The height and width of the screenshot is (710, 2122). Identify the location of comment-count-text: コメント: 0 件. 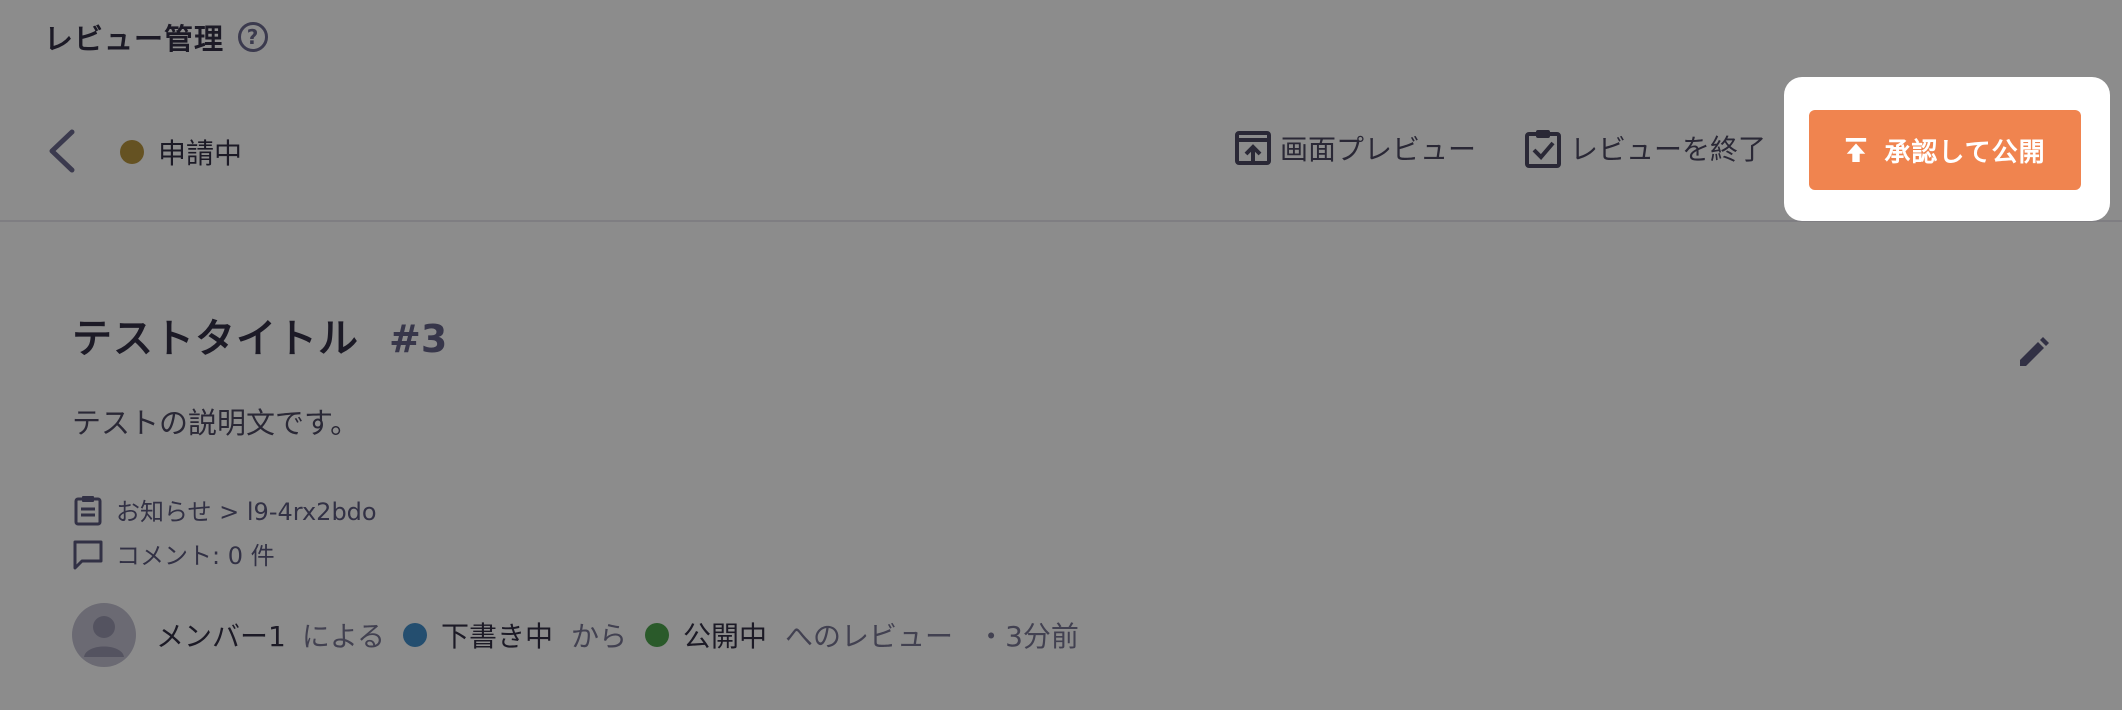
(195, 556).